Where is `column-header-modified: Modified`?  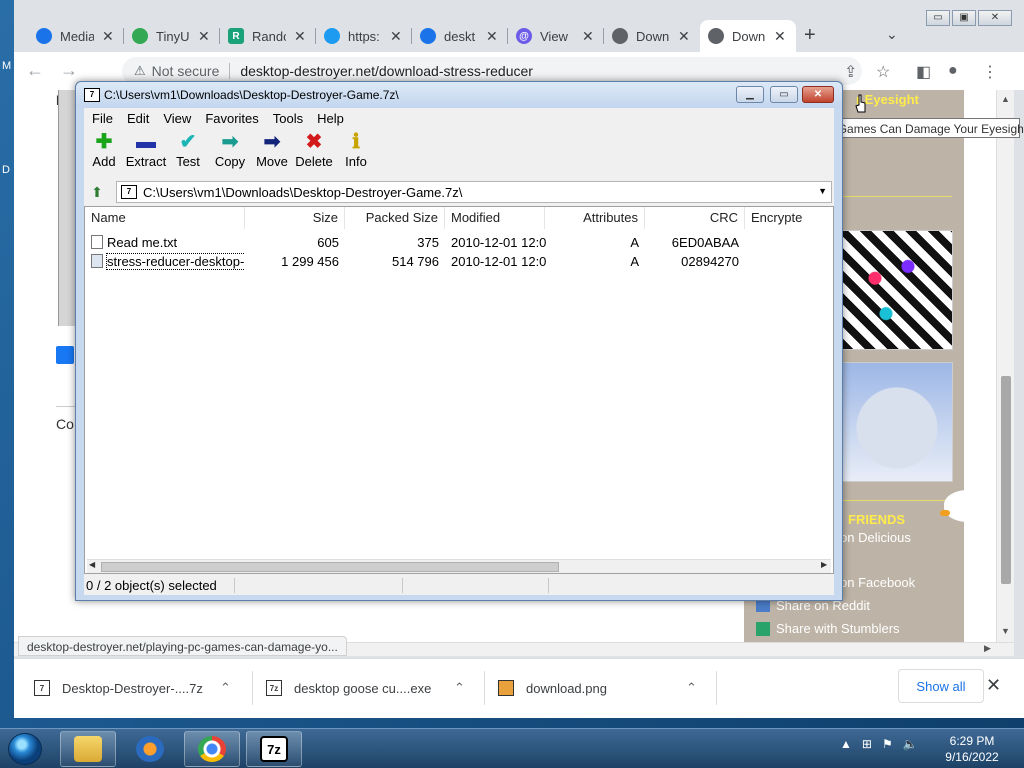
column-header-modified: Modified is located at coordinates (495, 218).